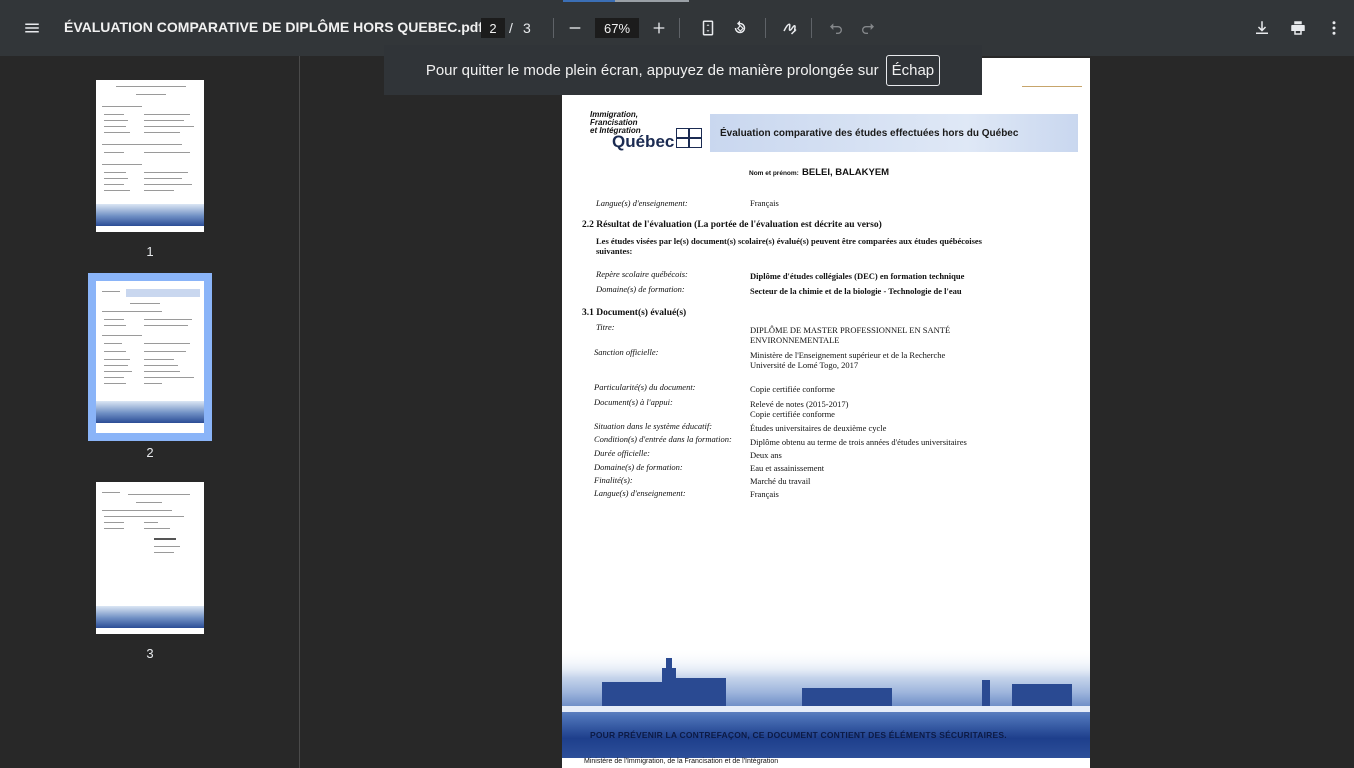 This screenshot has width=1354, height=768. Describe the element at coordinates (913, 70) in the screenshot. I see `escape-key-hint: Échap` at that location.